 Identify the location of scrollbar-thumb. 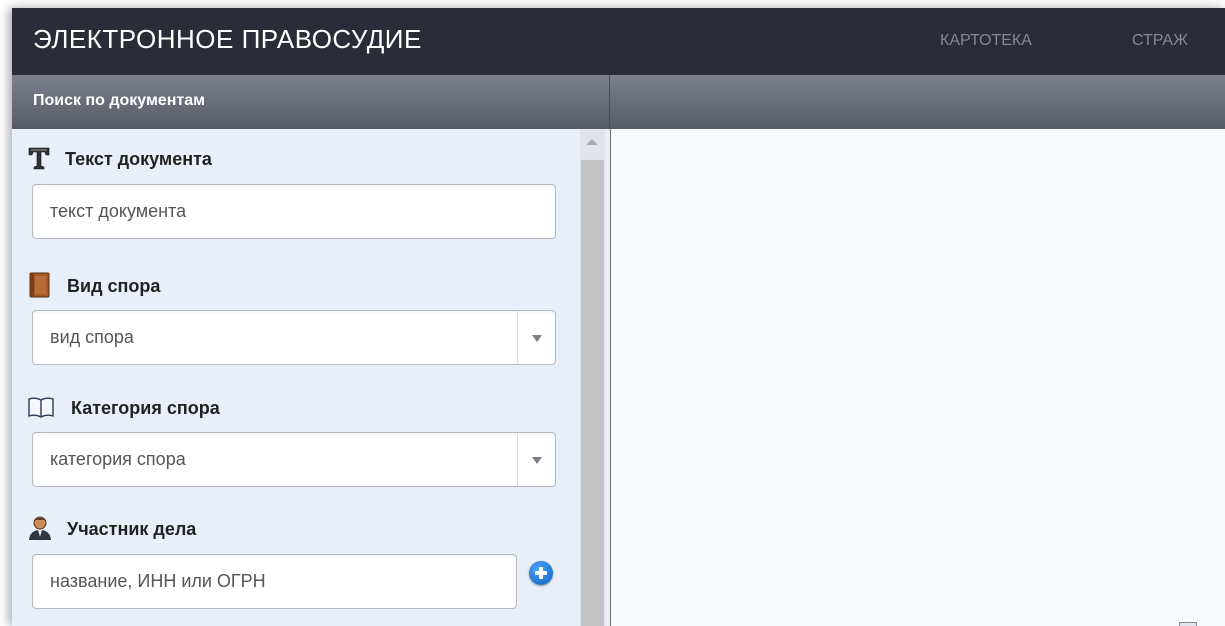
(592, 393).